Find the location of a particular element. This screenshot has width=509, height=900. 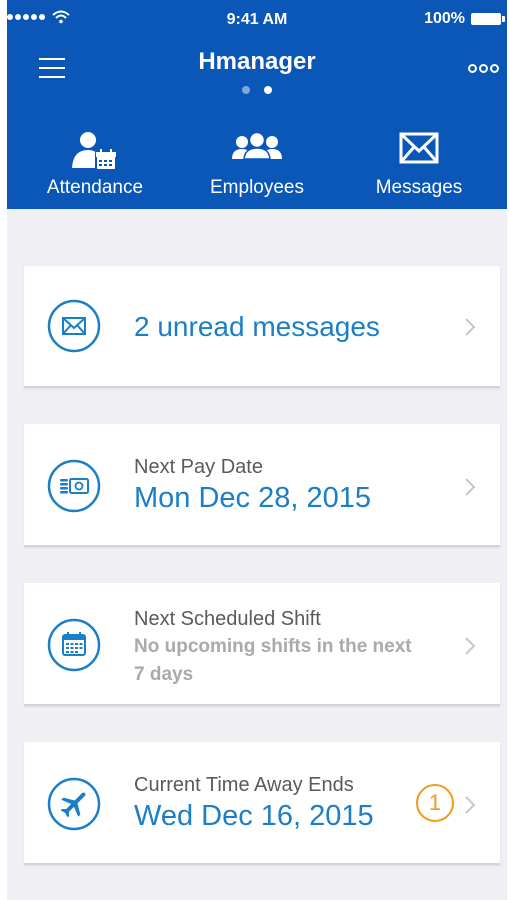

more-options-icon is located at coordinates (483, 68).